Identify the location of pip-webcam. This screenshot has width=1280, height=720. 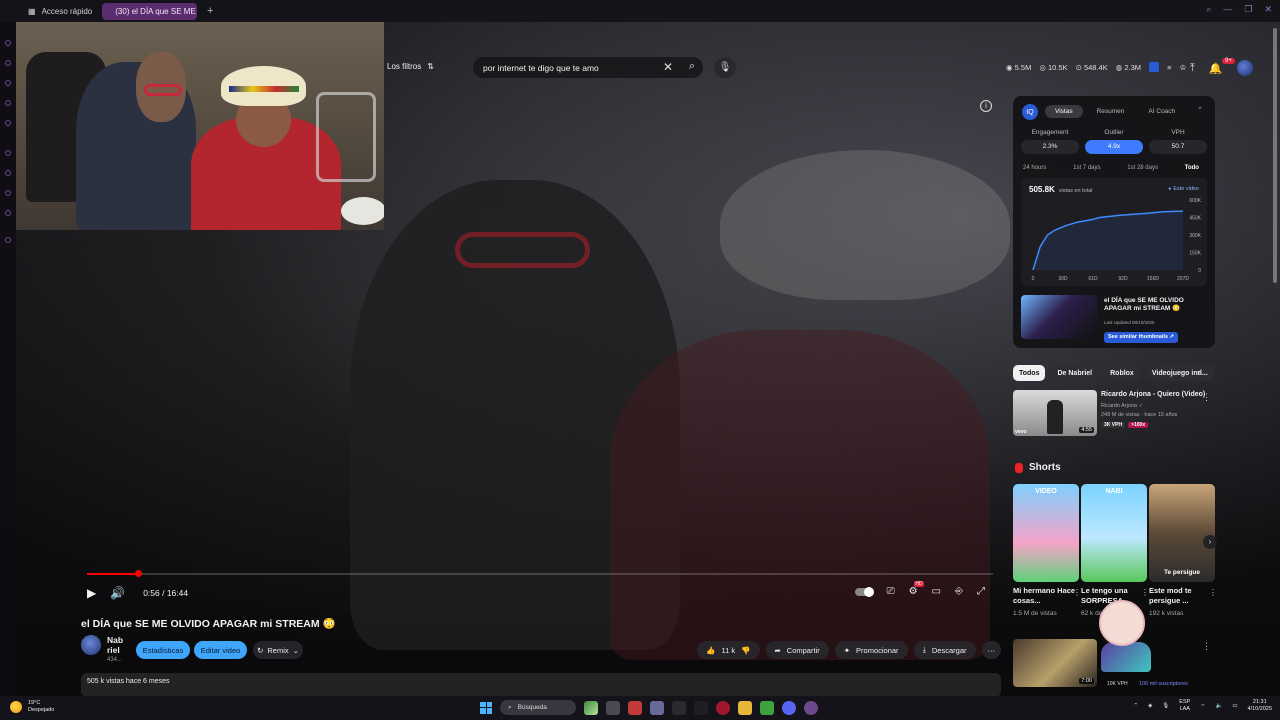
(200, 126).